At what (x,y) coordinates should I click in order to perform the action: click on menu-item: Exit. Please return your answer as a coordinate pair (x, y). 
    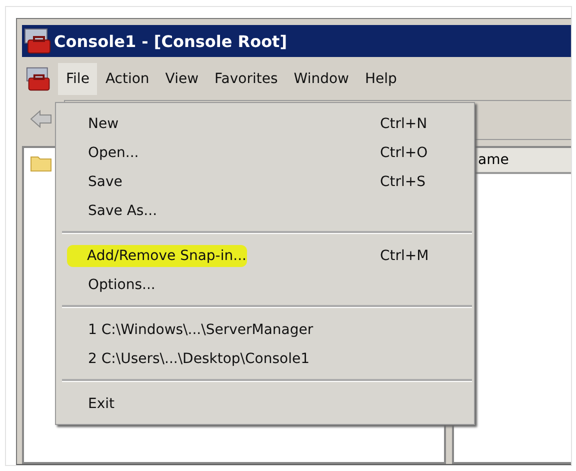
    Looking at the image, I should click on (265, 403).